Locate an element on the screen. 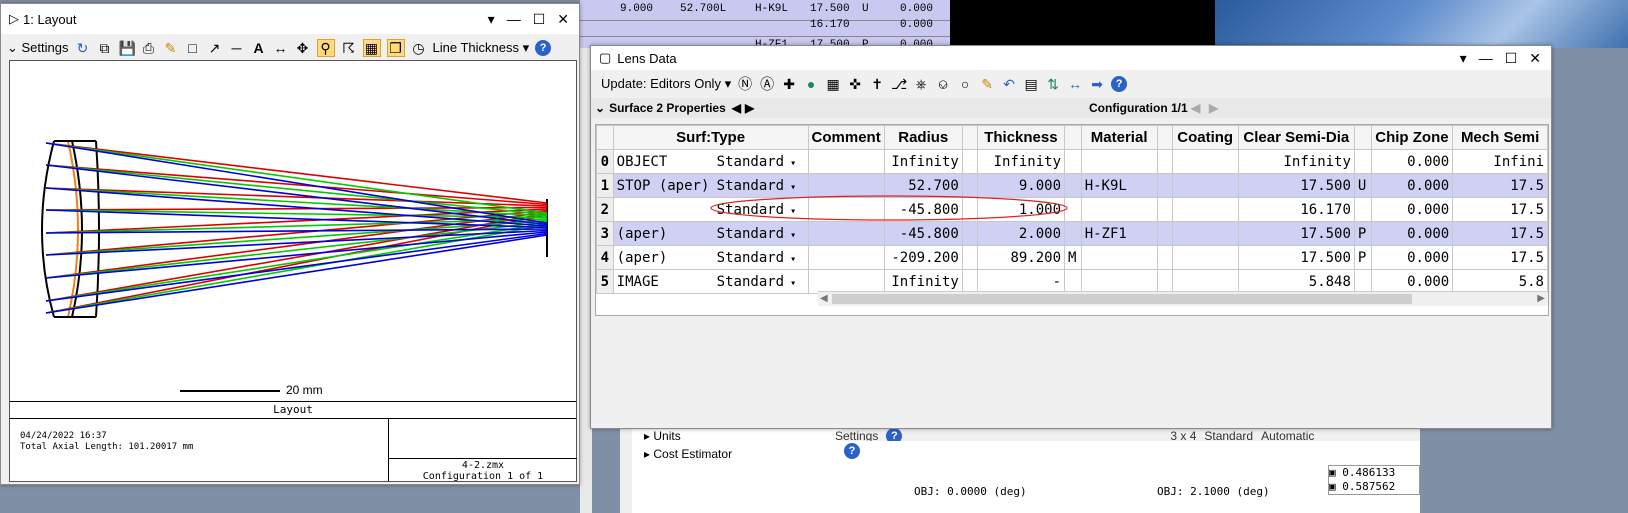 The height and width of the screenshot is (513, 1628). radius-cell: -209.200 is located at coordinates (923, 257).